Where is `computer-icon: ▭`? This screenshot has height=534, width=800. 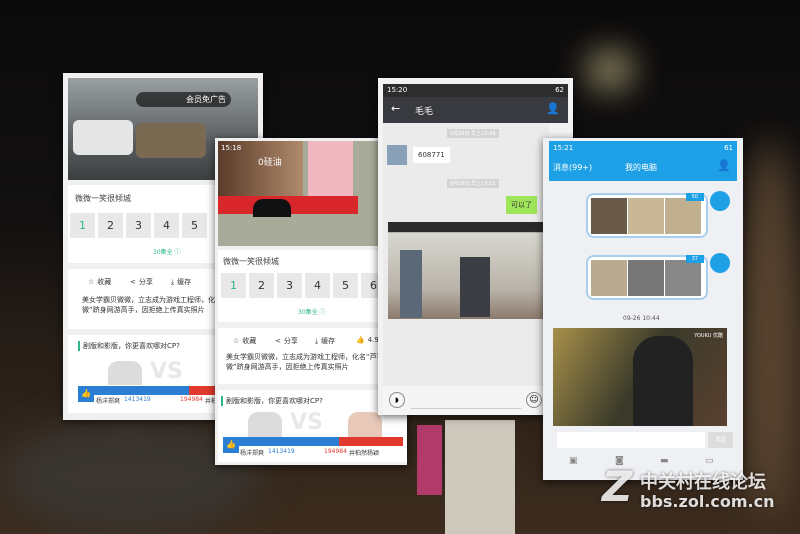
computer-icon: ▭ is located at coordinates (709, 461).